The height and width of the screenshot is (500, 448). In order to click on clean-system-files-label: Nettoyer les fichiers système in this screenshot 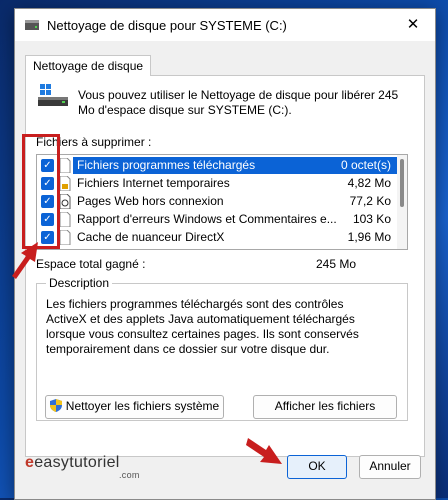, I will do `click(142, 406)`.